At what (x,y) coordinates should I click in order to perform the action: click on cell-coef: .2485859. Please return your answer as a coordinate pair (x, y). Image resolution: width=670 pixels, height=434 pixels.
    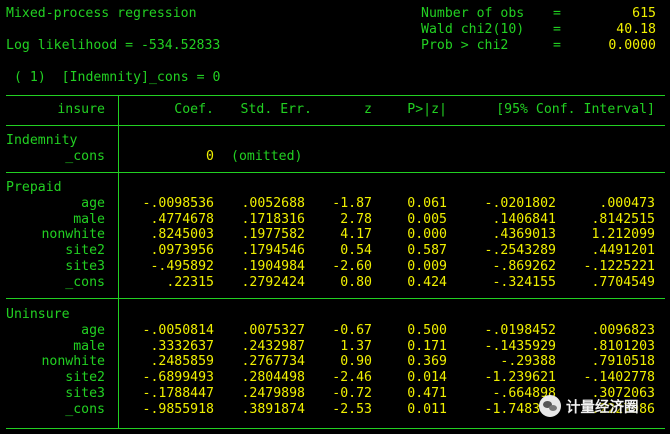
    Looking at the image, I should click on (182, 362).